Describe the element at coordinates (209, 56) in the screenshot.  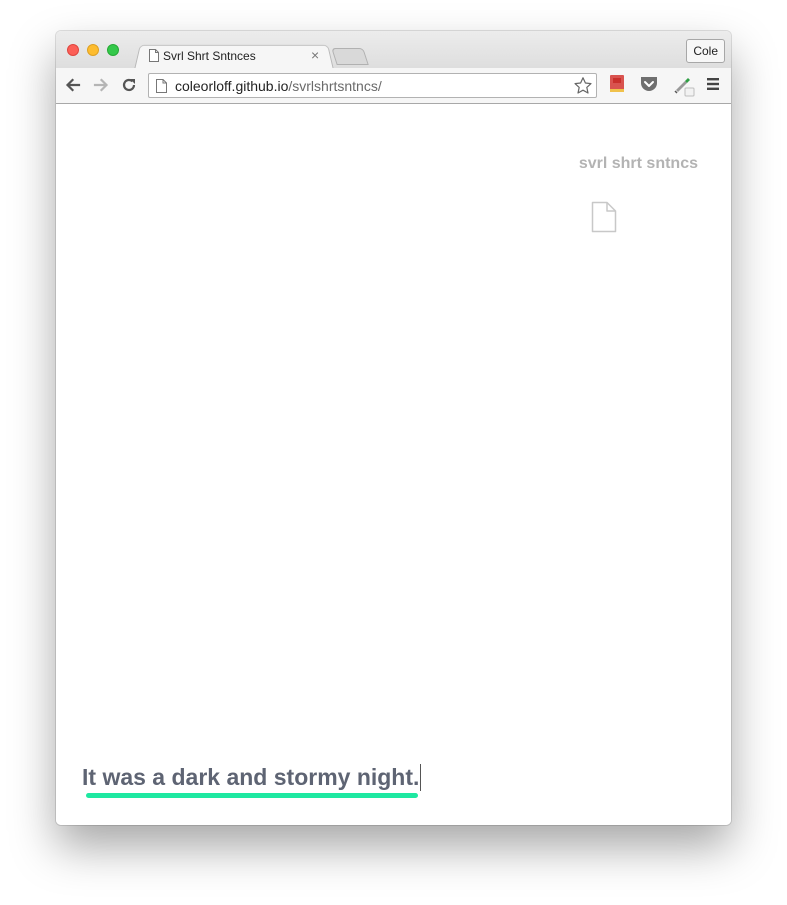
I see `tab-title: Svrl Shrt Sntnces` at that location.